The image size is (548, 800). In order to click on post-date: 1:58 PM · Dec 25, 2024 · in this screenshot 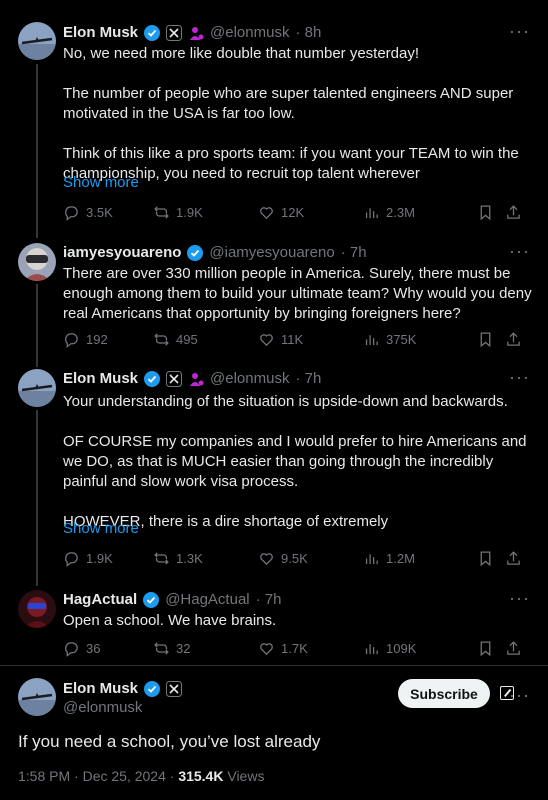, I will do `click(96, 776)`.